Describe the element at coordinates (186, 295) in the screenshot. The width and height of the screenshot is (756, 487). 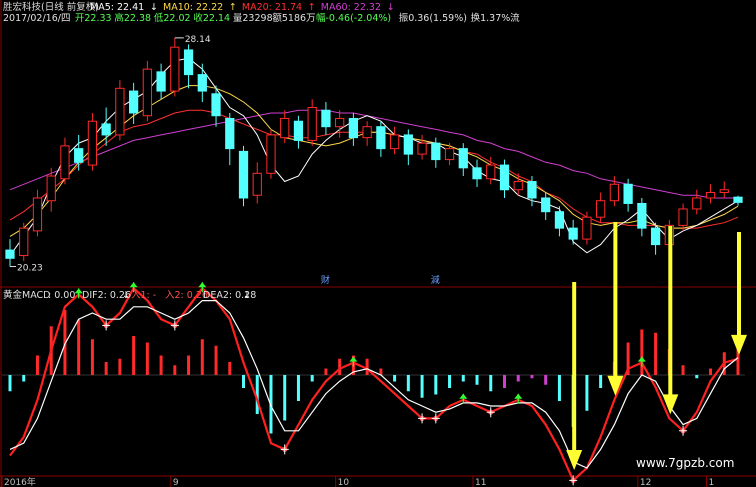
I see `entry2-label: 入2: 0.26` at that location.